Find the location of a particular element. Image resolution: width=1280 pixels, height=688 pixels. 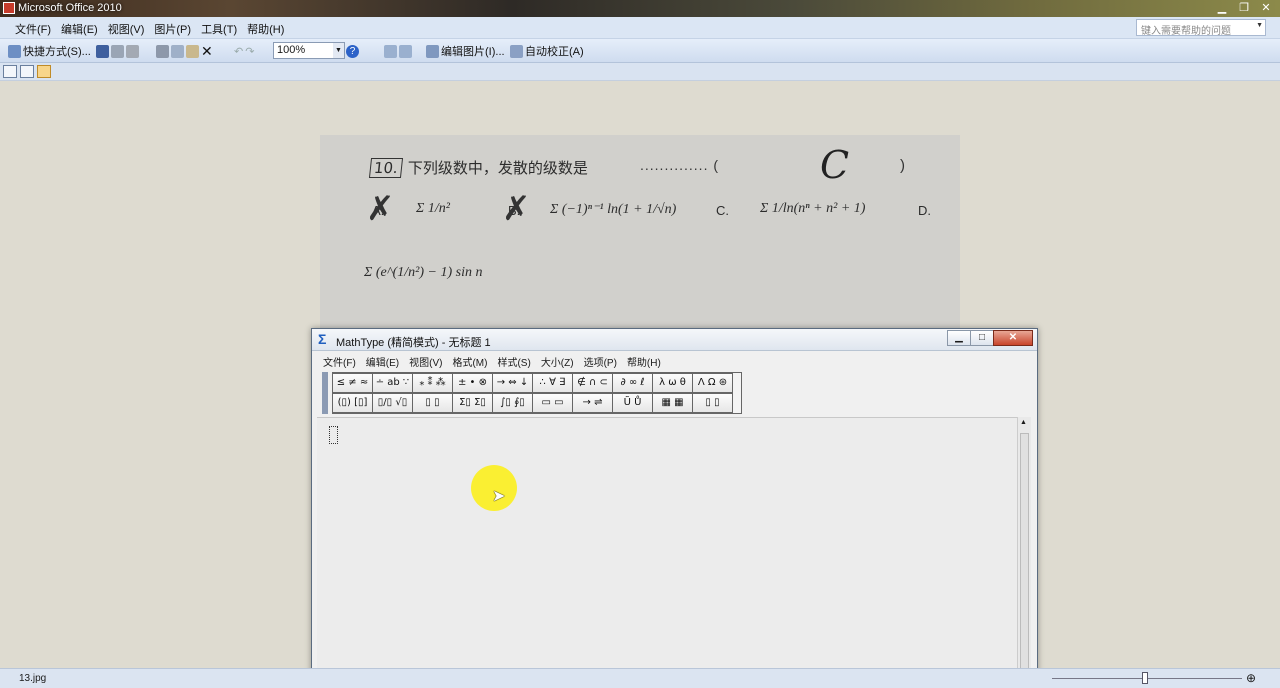

auto-correct-label: 自动校正(A) is located at coordinates (554, 52).